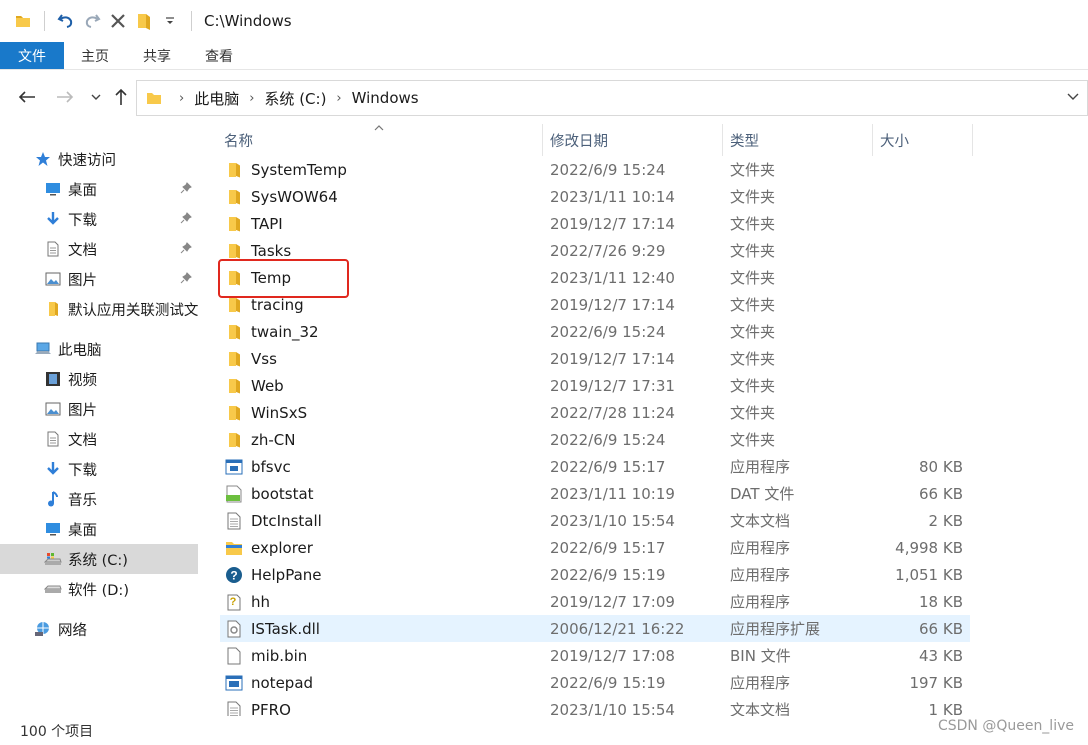 The image size is (1088, 745). What do you see at coordinates (277, 304) in the screenshot?
I see `file-name-label: tracing` at bounding box center [277, 304].